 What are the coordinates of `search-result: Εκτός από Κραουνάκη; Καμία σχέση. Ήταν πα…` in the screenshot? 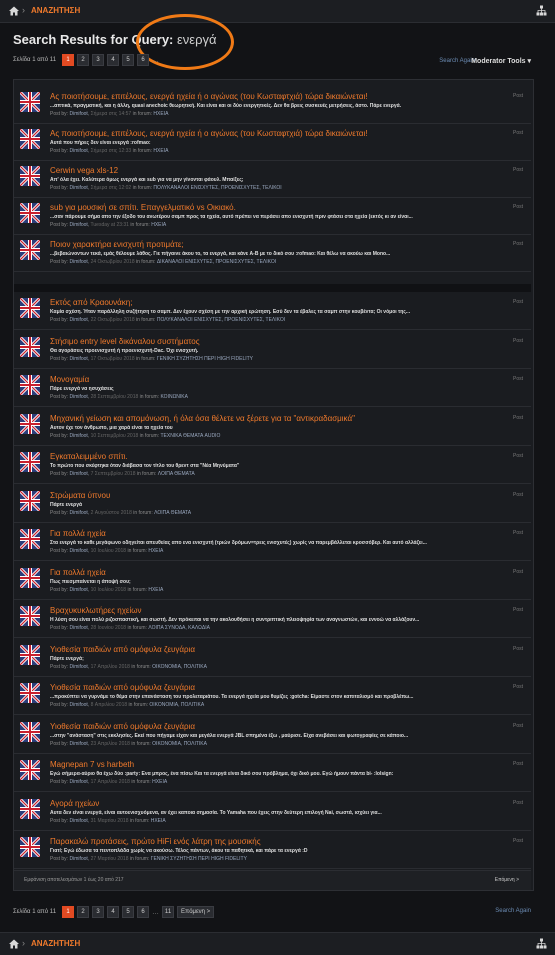 It's located at (272, 311).